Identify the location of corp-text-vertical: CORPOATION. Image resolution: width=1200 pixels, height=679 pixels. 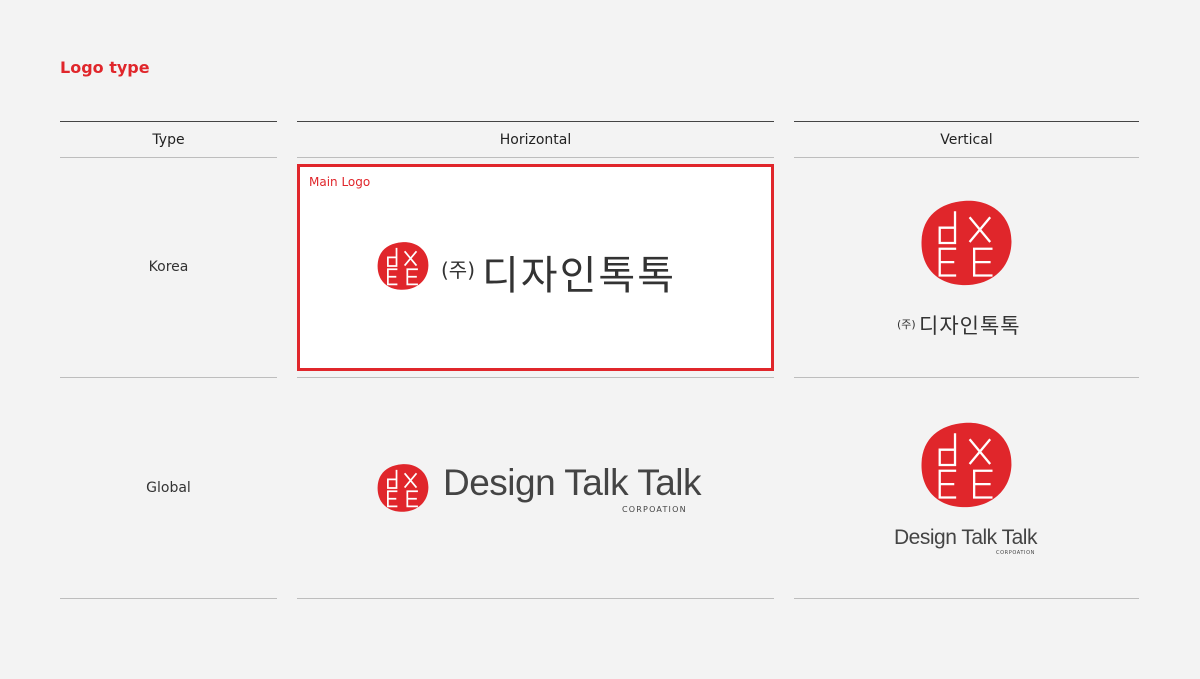
(1016, 553).